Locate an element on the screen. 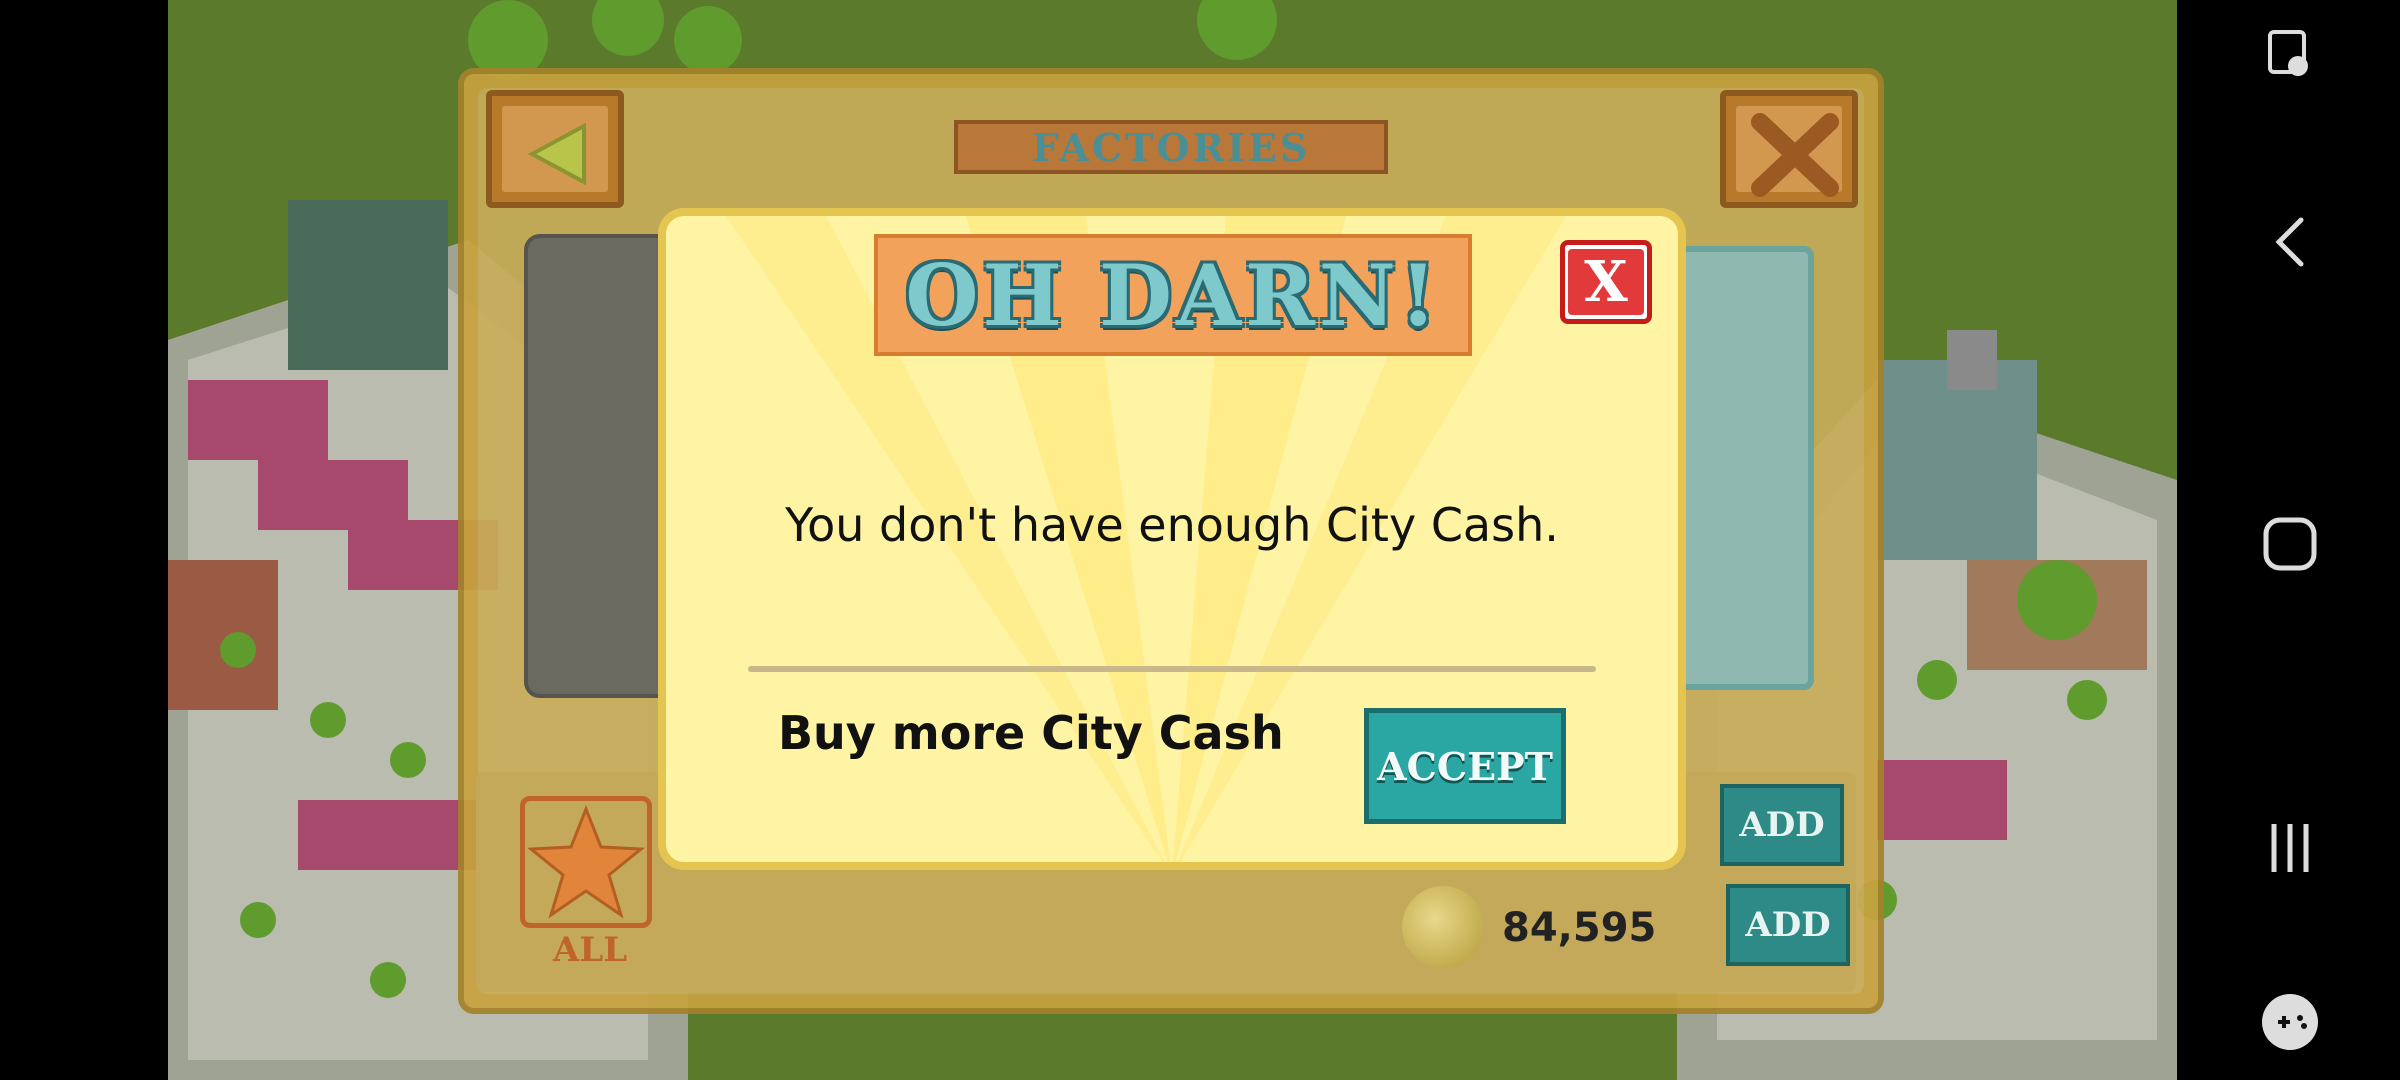  nav-recents-icon is located at coordinates (2290, 850).